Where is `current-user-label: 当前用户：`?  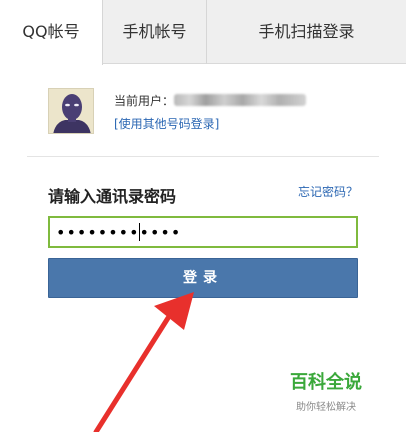 current-user-label: 当前用户： is located at coordinates (144, 101).